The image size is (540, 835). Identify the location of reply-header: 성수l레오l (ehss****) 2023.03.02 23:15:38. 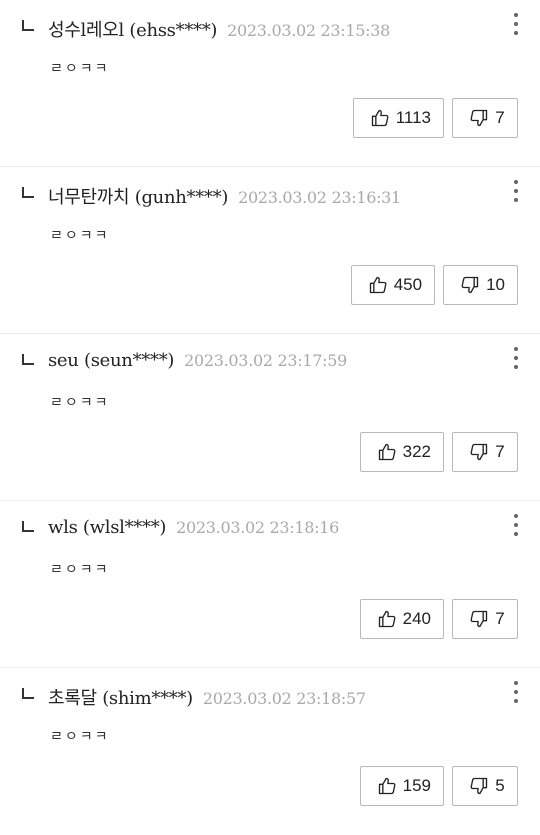
(269, 29).